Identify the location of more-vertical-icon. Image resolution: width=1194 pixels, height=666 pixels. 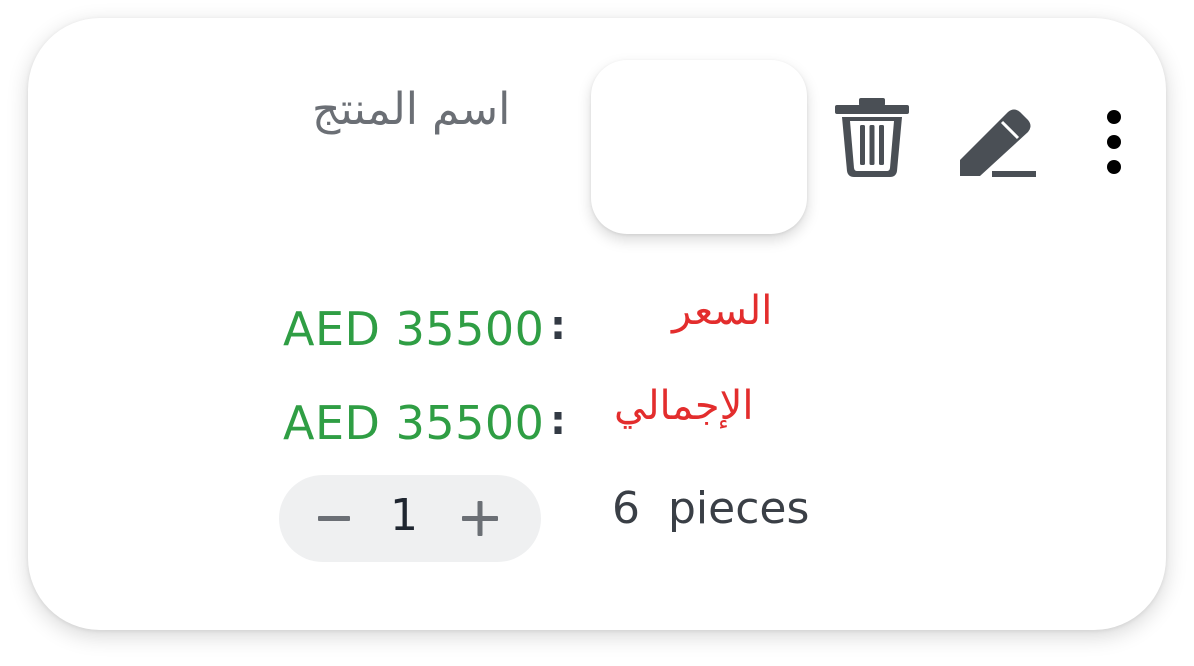
(1114, 142).